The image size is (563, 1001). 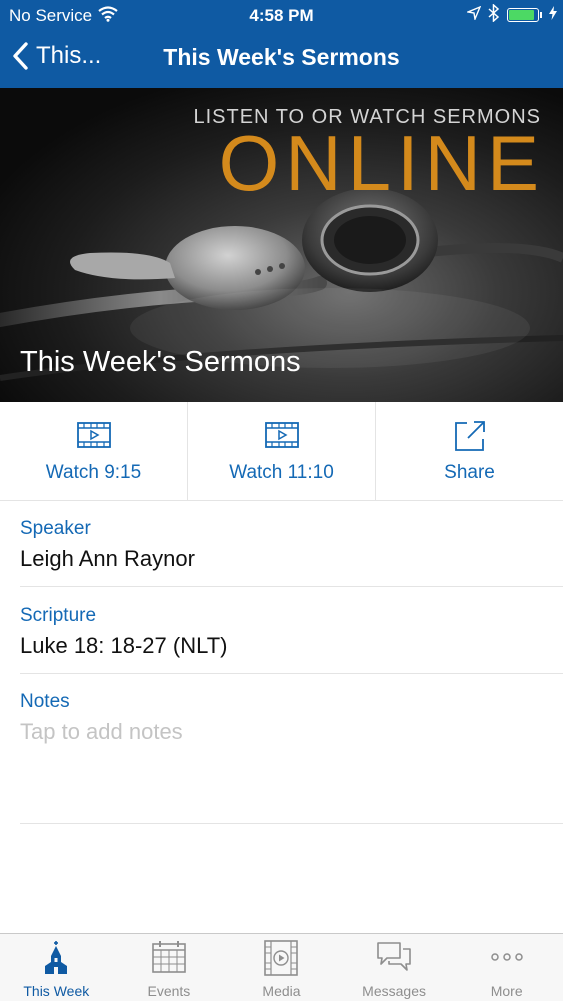 I want to click on tab-media: Media, so click(x=281, y=967).